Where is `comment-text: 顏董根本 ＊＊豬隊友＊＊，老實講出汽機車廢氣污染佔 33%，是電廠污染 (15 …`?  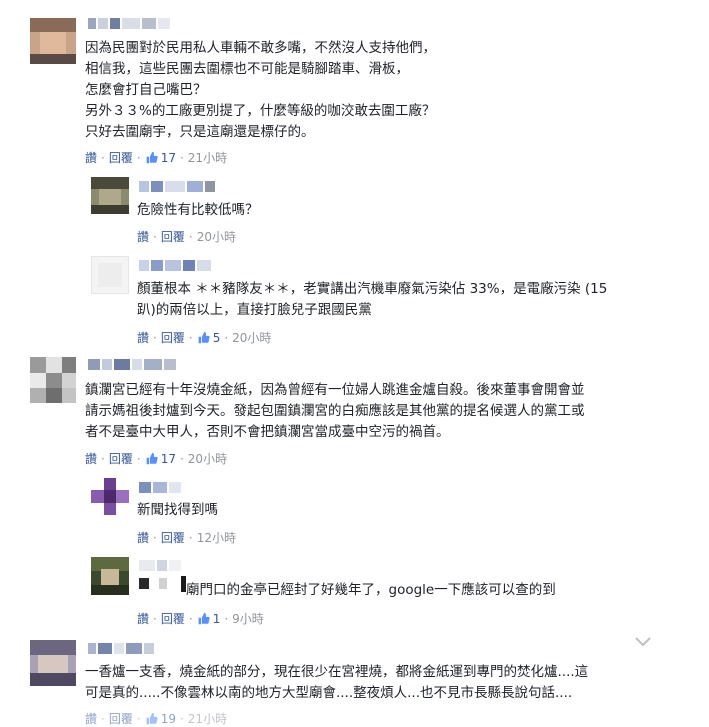 comment-text: 顏董根本 ＊＊豬隊友＊＊，老實講出汽機車廢氣污染佔 33%，是電廠污染 (15 … is located at coordinates (372, 299).